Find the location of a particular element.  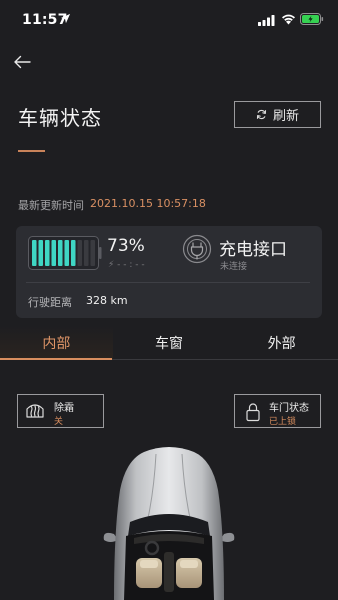

door-lock-label: 车门状态 is located at coordinates (289, 408).